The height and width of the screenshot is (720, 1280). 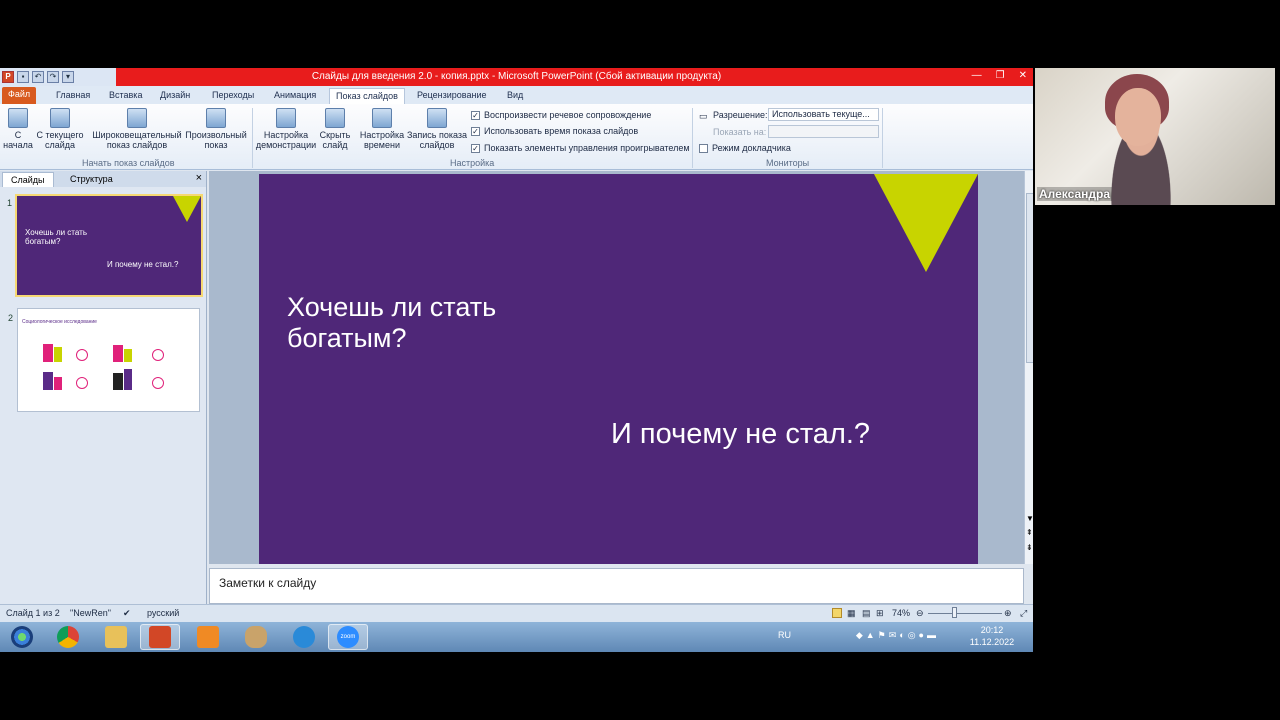 What do you see at coordinates (175, 96) in the screenshot?
I see `tab-design: Дизайн` at bounding box center [175, 96].